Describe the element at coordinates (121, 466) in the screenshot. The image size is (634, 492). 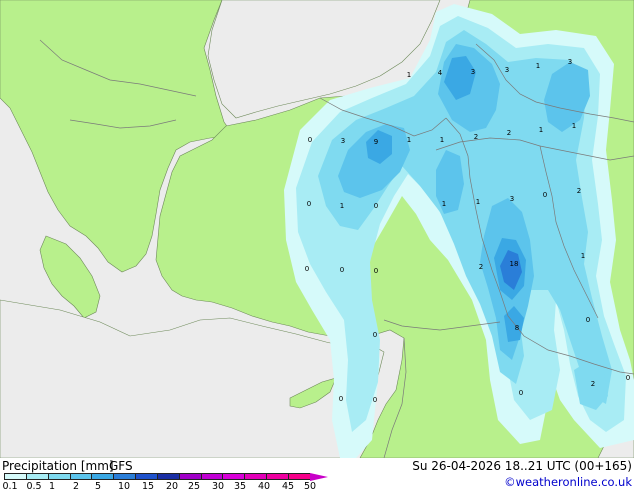
I see `model-name: GFS` at that location.